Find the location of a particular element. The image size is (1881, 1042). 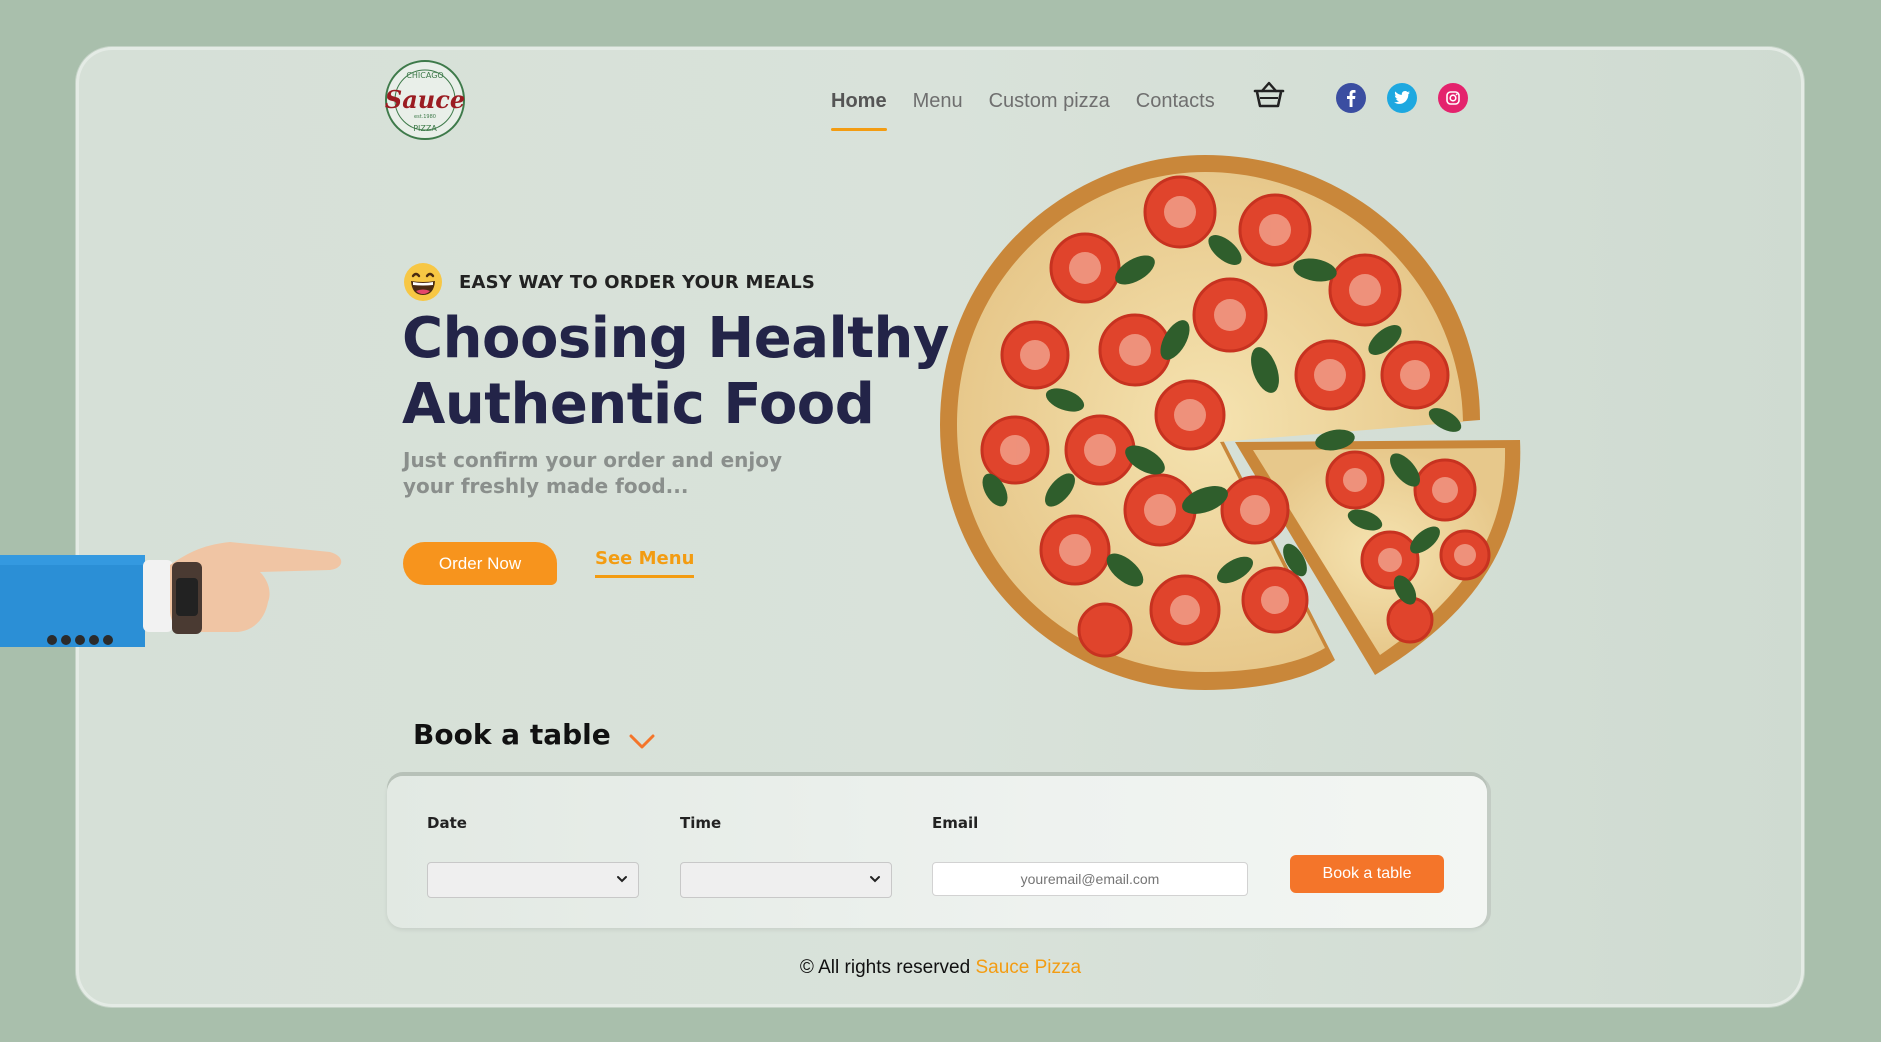

order-now-button: Order Now is located at coordinates (480, 563).